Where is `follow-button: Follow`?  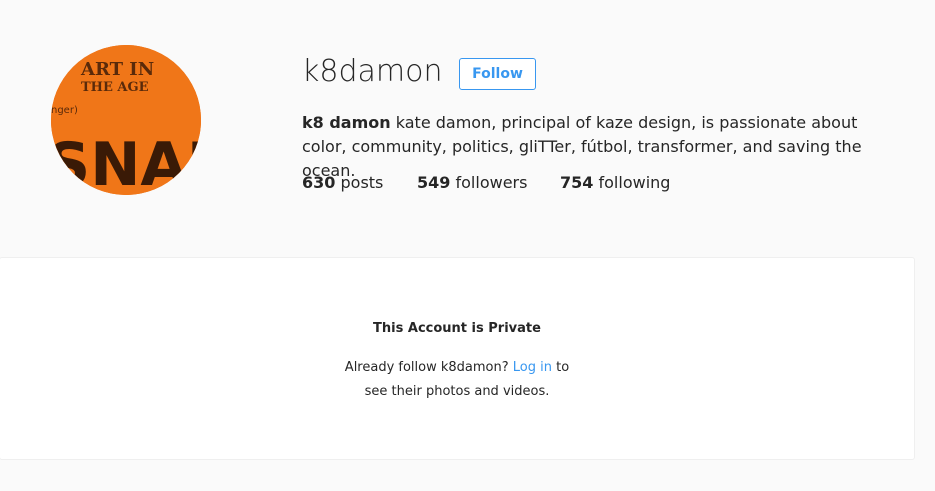
follow-button: Follow is located at coordinates (497, 74).